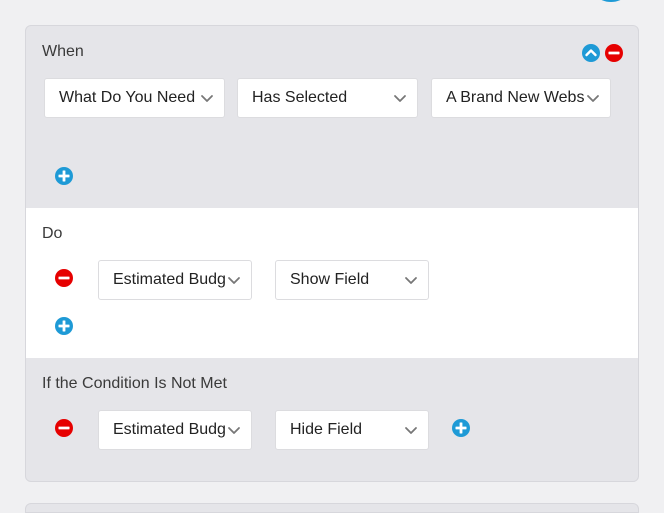  I want to click on when-title: When, so click(63, 51).